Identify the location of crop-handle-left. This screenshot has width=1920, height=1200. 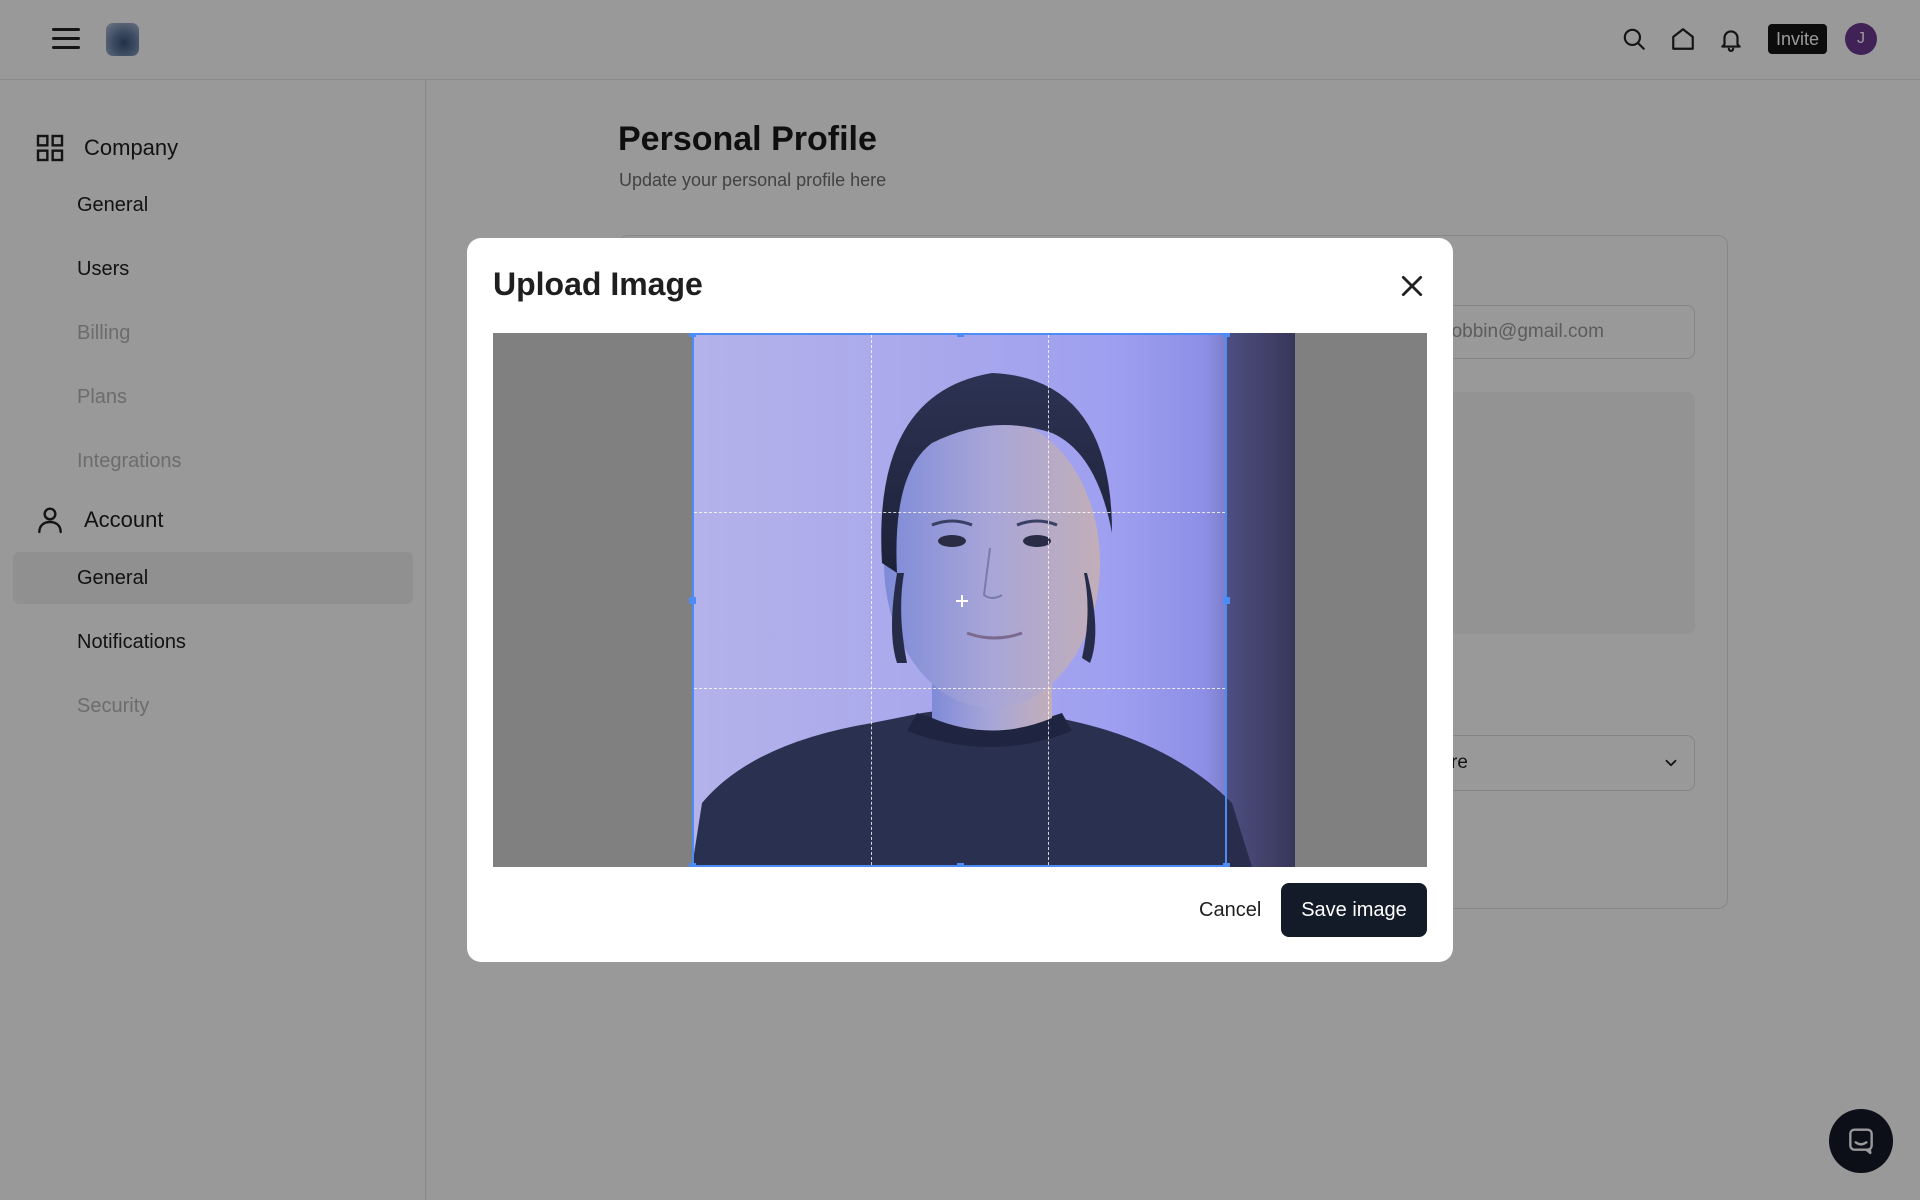
(692, 600).